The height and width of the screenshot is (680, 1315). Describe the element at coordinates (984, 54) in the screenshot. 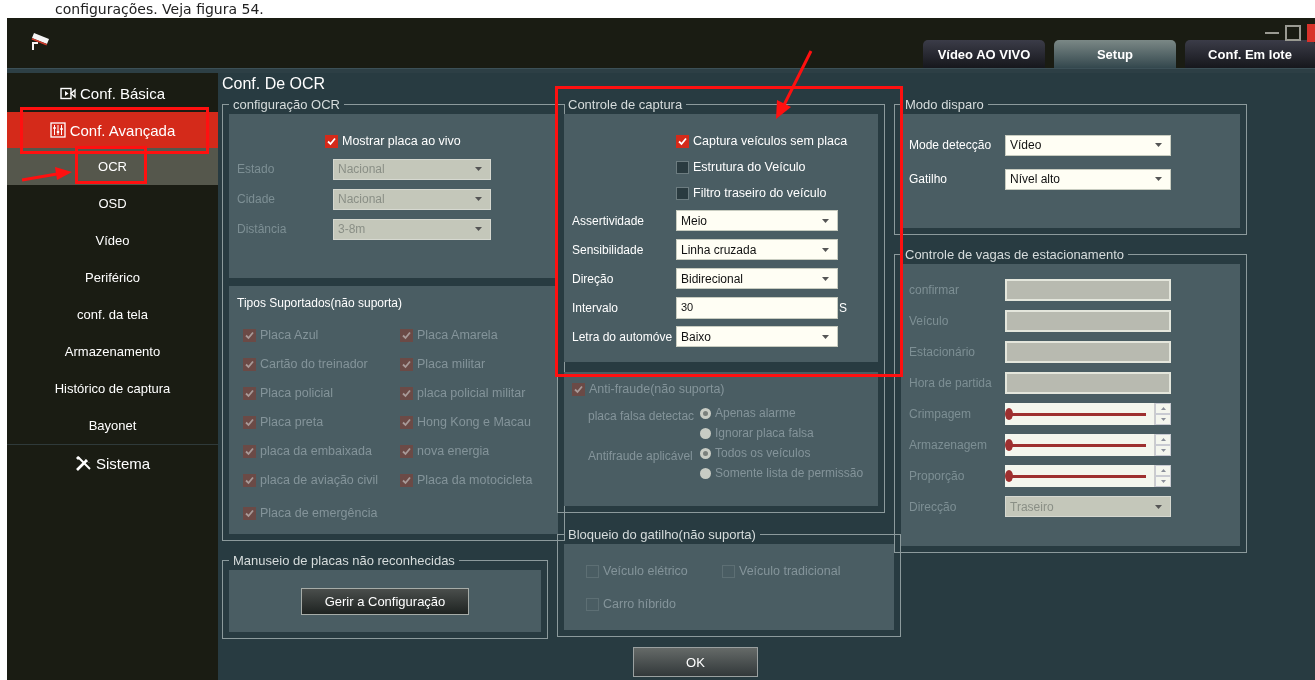

I see `tab: Vídeo AO VIVO` at that location.